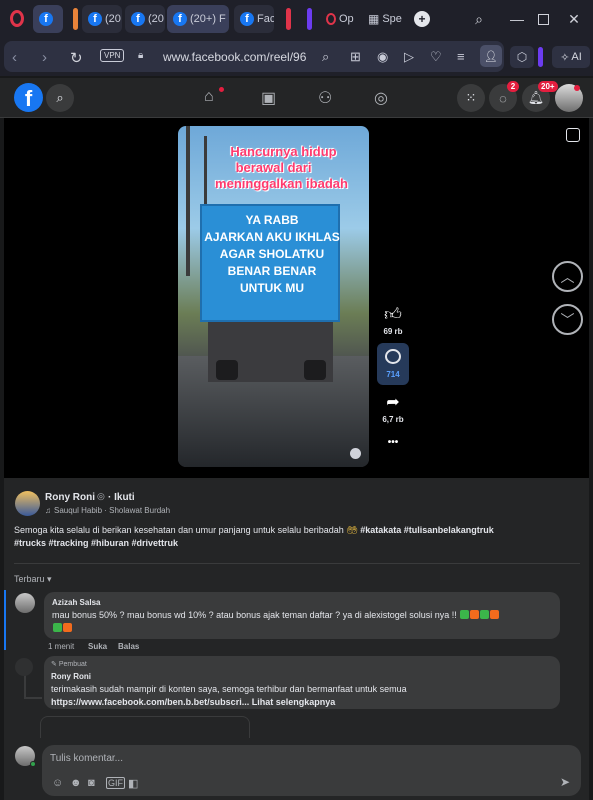 This screenshot has width=593, height=800. Describe the element at coordinates (517, 19) in the screenshot. I see `minimize-button: —` at that location.